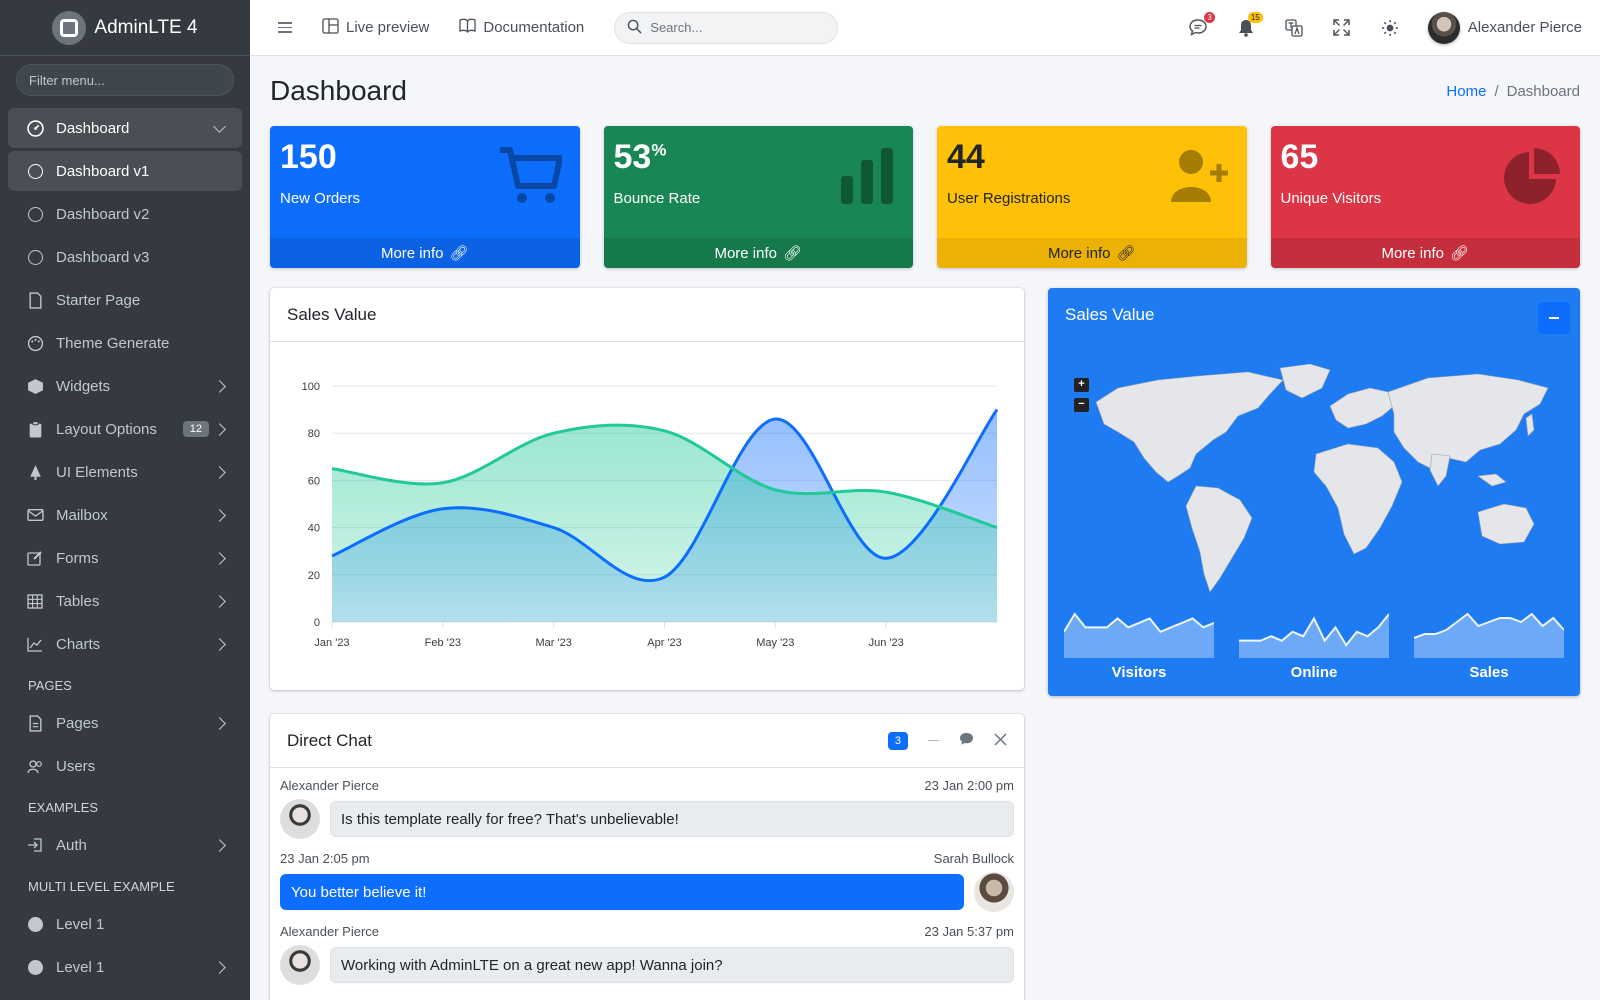 This screenshot has height=1000, width=1600. I want to click on sidebar-item-auth: Auth, so click(125, 845).